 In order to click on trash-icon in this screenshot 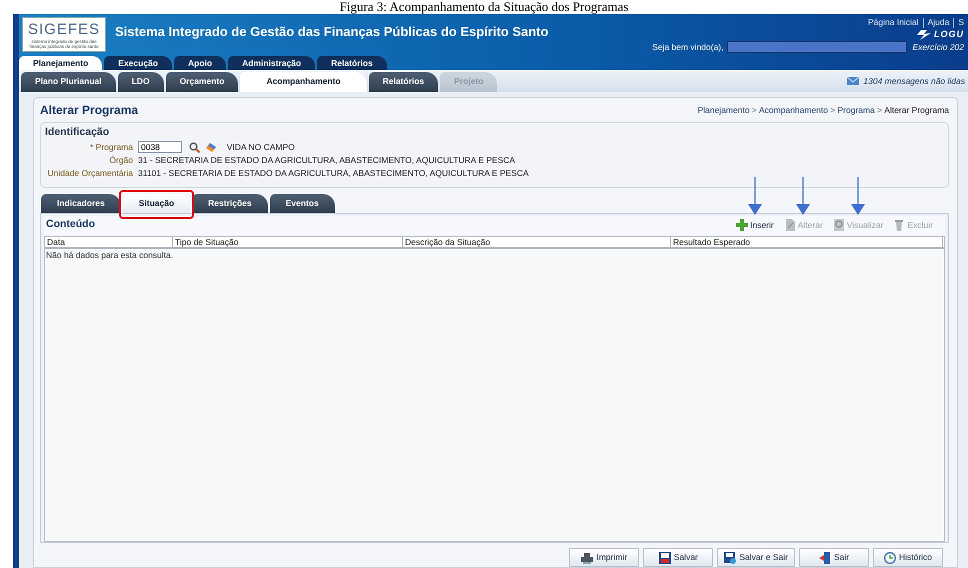, I will do `click(899, 225)`.